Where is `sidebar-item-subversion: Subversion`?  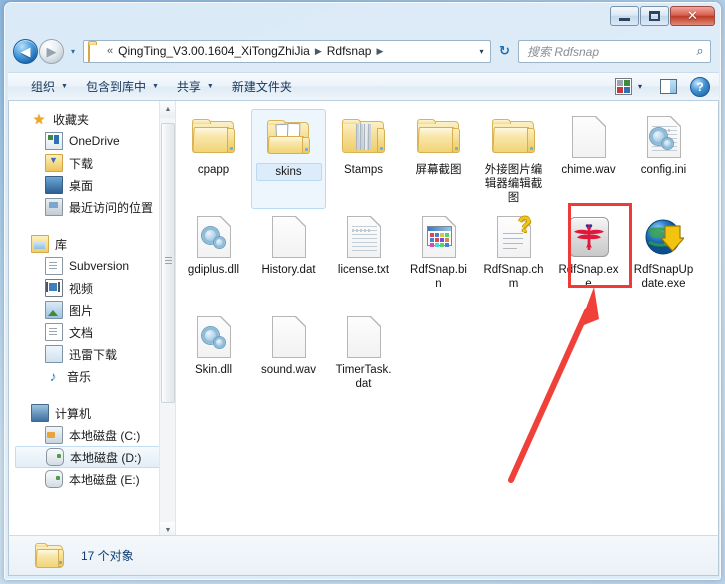 sidebar-item-subversion: Subversion is located at coordinates (92, 266).